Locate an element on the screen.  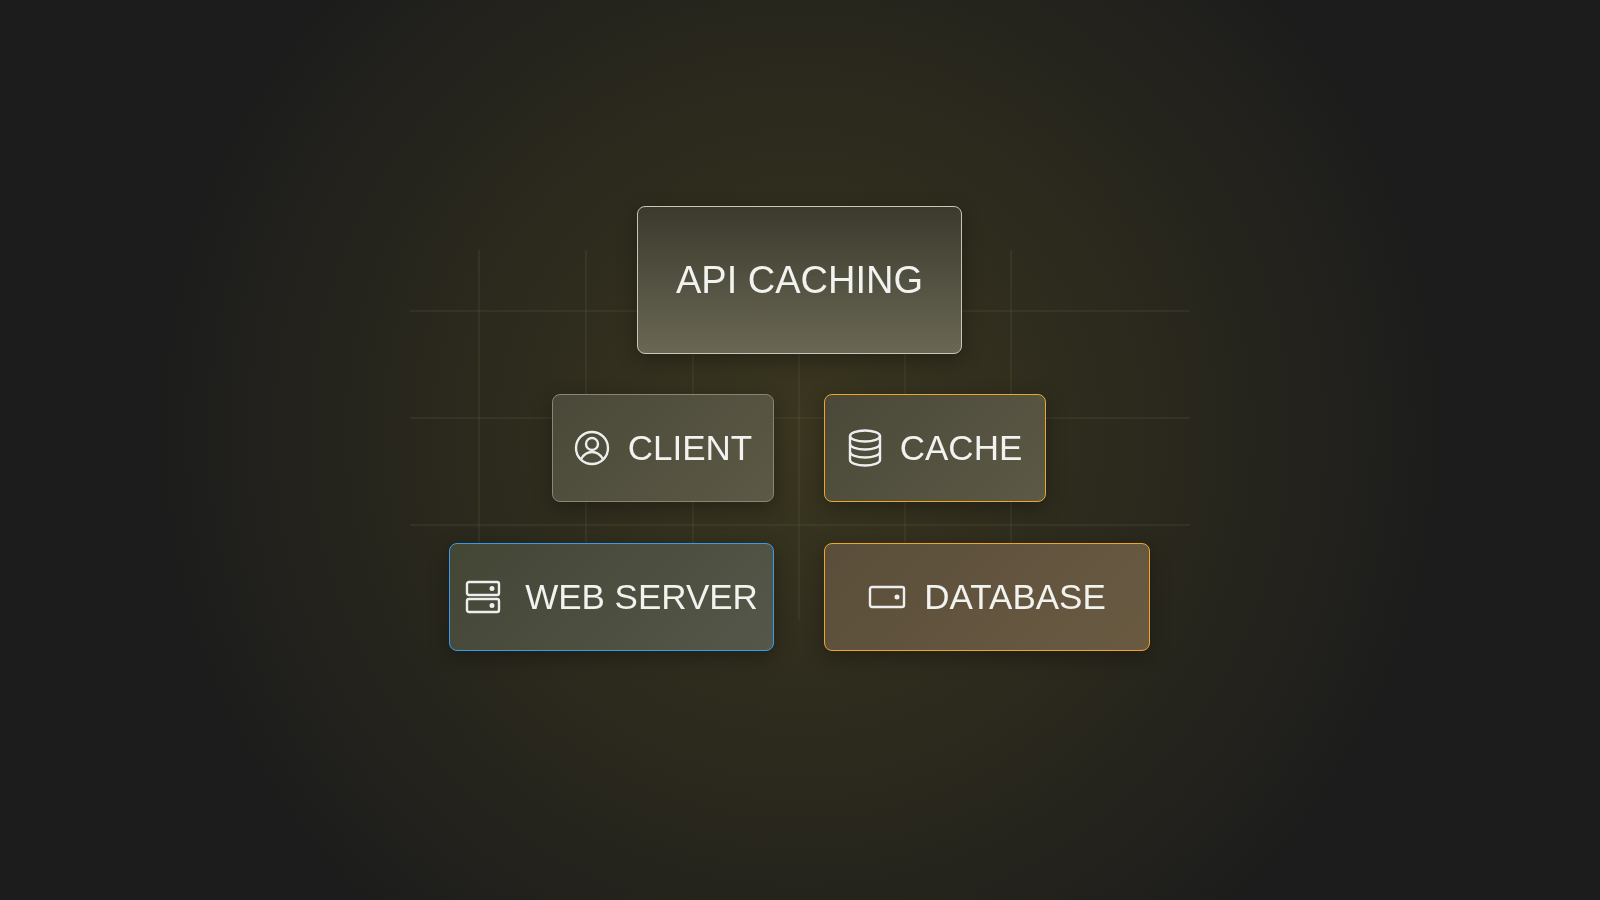
database-icon is located at coordinates (864, 448).